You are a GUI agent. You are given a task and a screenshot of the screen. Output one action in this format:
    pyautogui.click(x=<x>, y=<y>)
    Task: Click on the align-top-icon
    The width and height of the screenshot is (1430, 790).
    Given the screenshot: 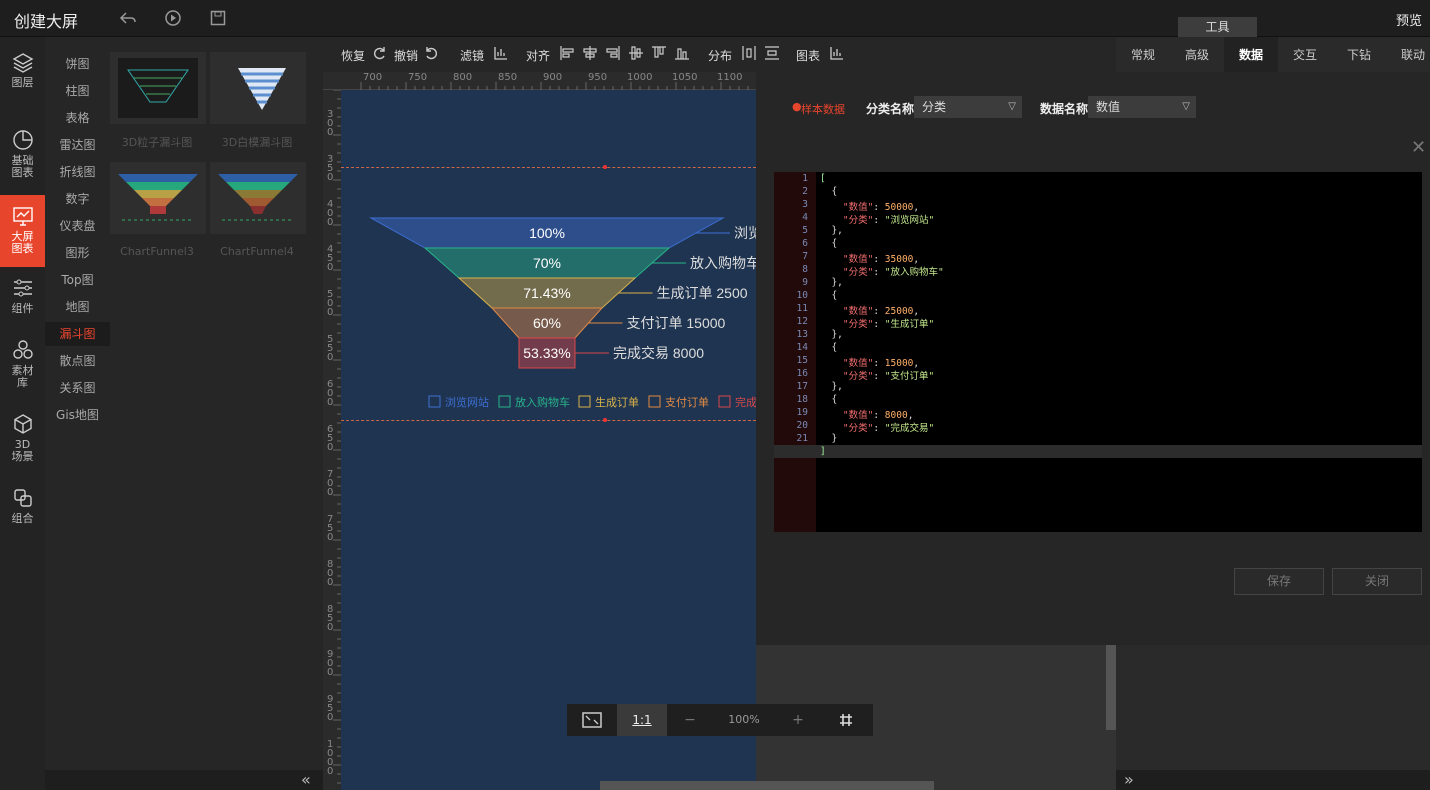 What is the action you would take?
    pyautogui.click(x=636, y=53)
    